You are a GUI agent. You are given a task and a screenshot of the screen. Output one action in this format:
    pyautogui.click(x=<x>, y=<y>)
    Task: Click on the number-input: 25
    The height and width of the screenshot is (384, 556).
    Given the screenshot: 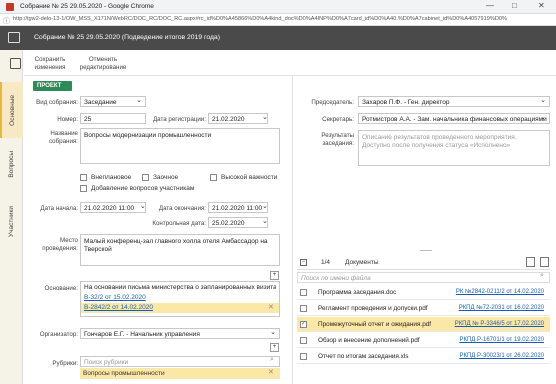 What is the action you would take?
    pyautogui.click(x=113, y=118)
    